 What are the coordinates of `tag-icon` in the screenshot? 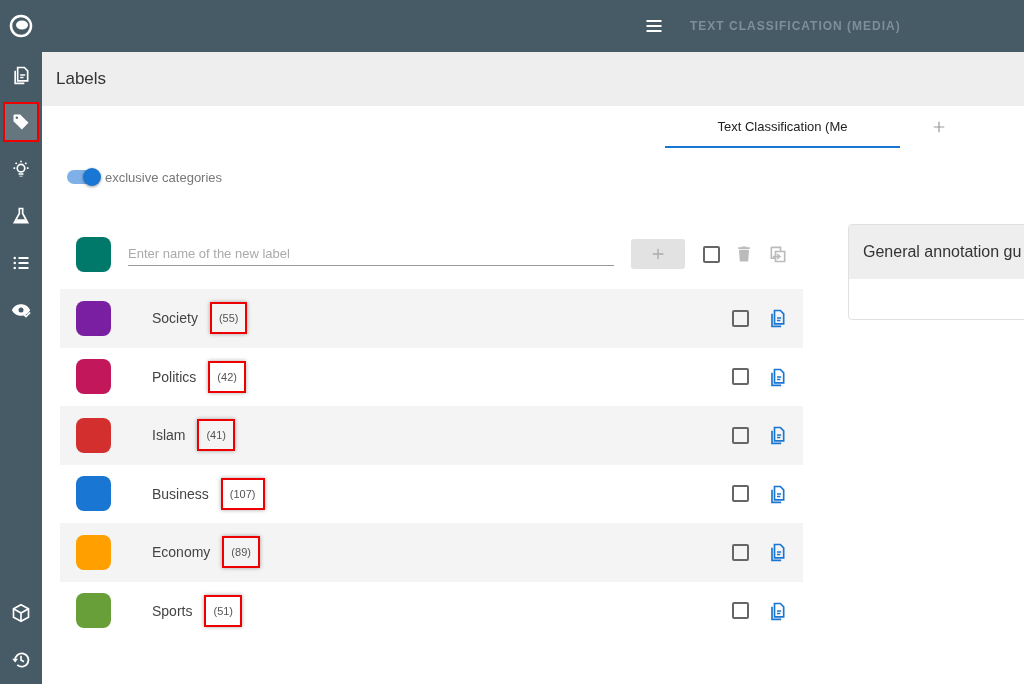 It's located at (21, 122).